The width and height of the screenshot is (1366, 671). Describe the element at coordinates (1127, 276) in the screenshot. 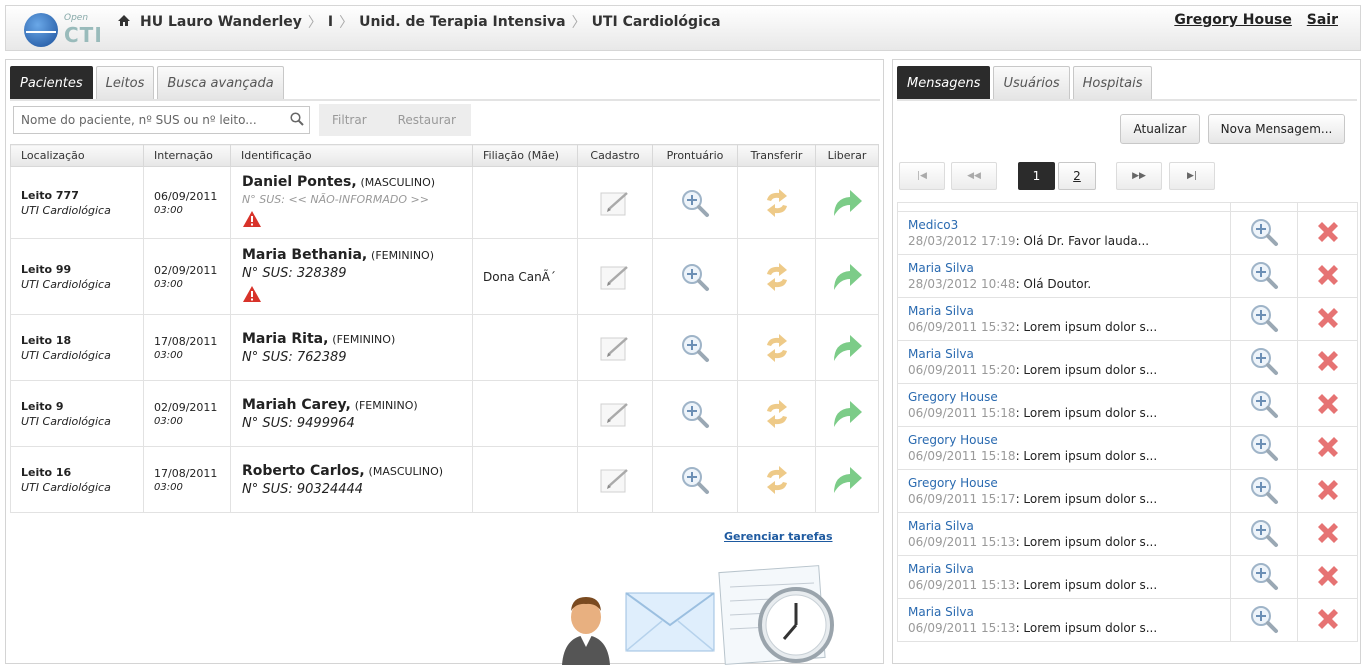

I see `message-row: Maria Silva 28/03/2012 10:48: Olá Doutor.` at that location.